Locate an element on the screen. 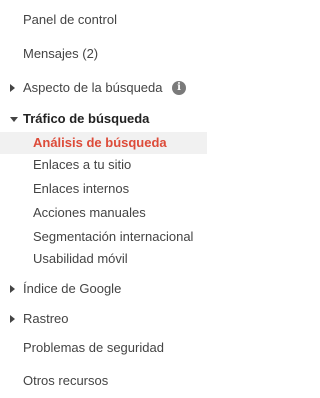 The image size is (320, 398). nav-subitem-acciones-manuales: Acciones manuales is located at coordinates (103, 213).